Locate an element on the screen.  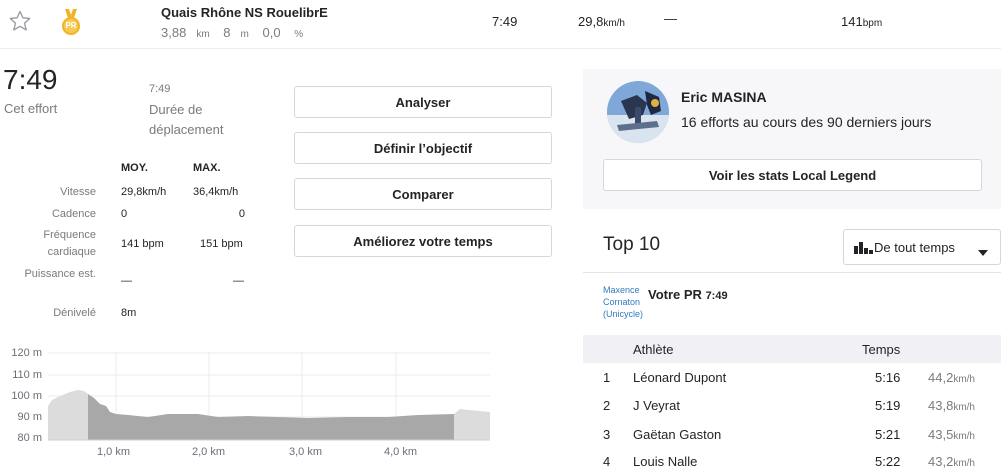
leaderboard-time: 5:21 is located at coordinates (887, 434).